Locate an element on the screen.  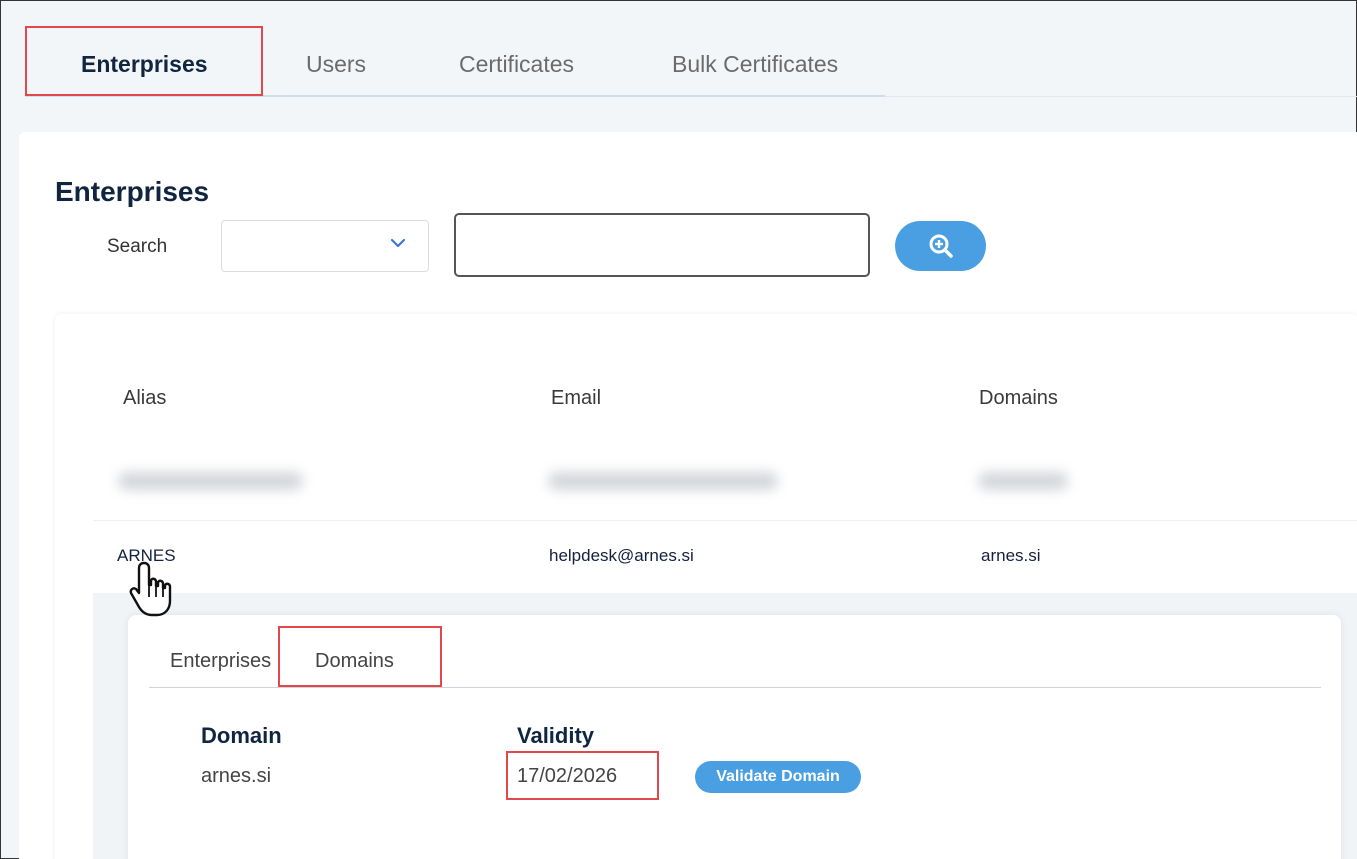
validity-header: Validity is located at coordinates (556, 735).